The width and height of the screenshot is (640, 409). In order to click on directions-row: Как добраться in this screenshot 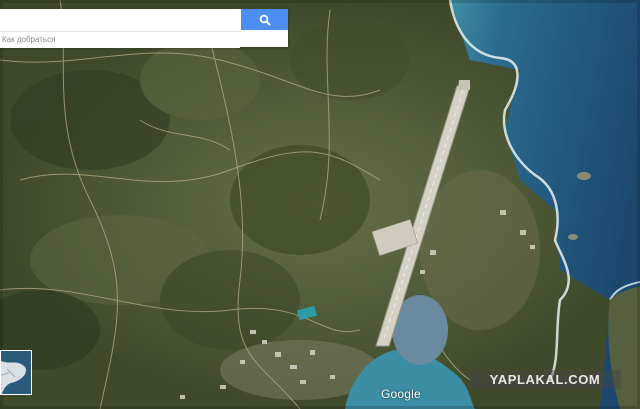, I will do `click(120, 39)`.